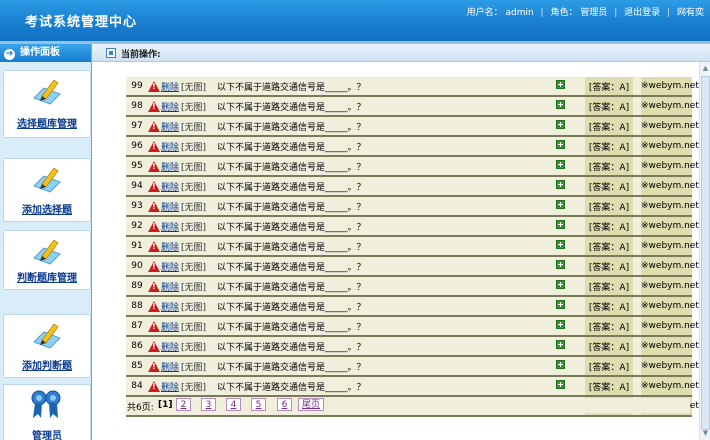  I want to click on page-link: 3, so click(208, 404).